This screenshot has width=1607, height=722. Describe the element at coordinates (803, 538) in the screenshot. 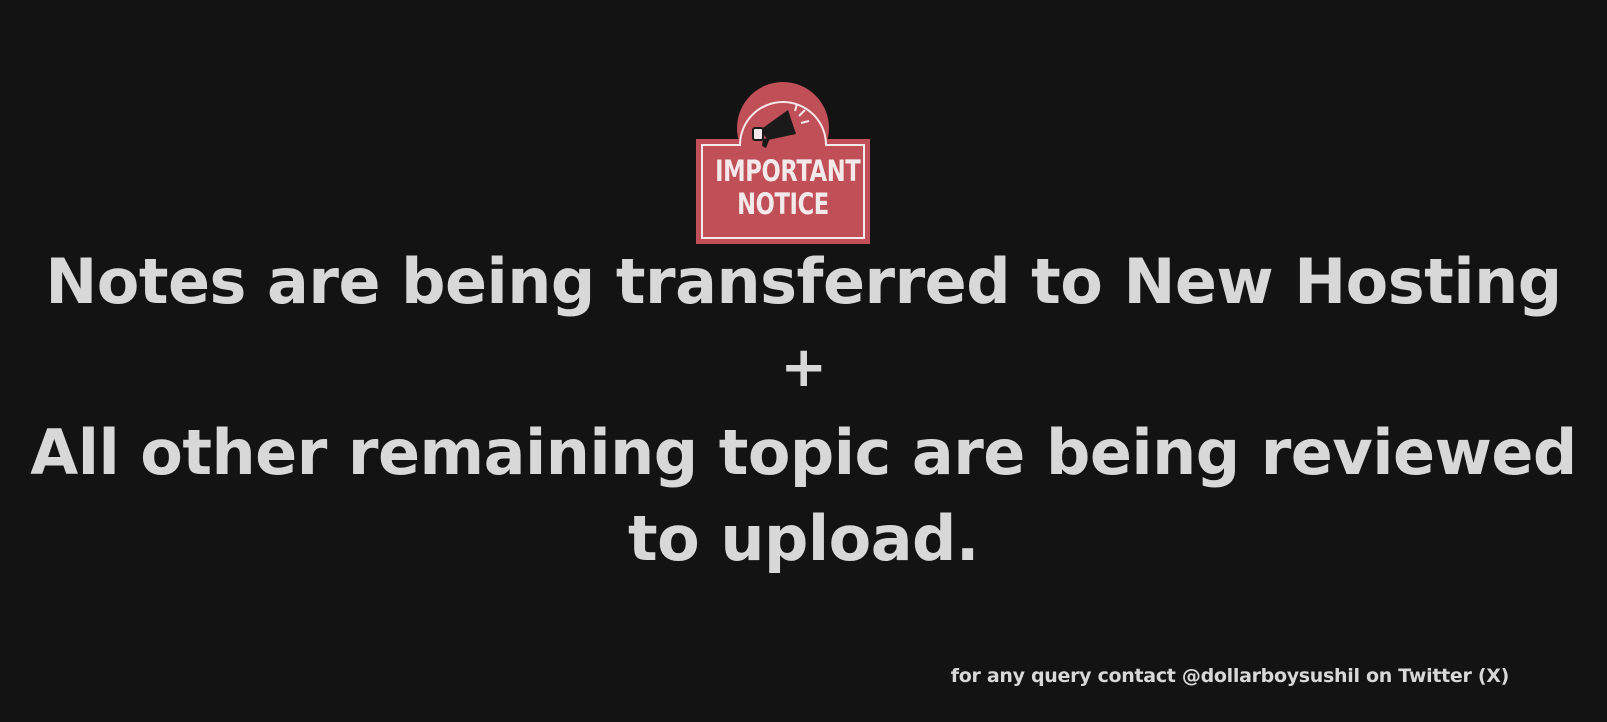

I see `headline-review-notice-continued: to upload.` at that location.